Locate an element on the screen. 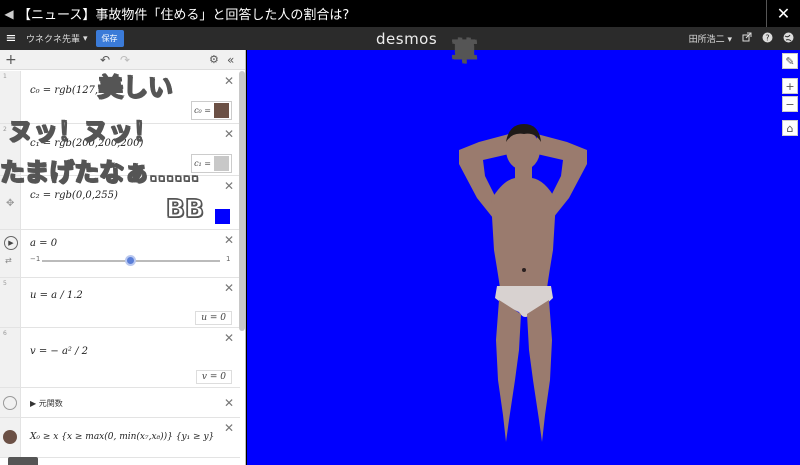  expression-math: c₂ = rgb(0,0,255) is located at coordinates (74, 195).